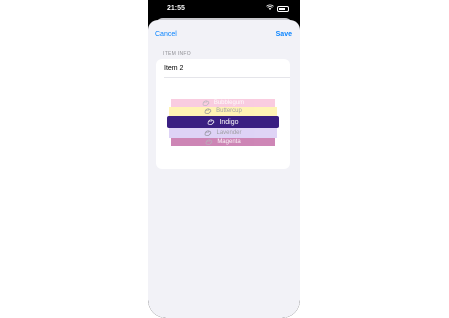  I want to click on picker-row-lavender: Lavender, so click(223, 133).